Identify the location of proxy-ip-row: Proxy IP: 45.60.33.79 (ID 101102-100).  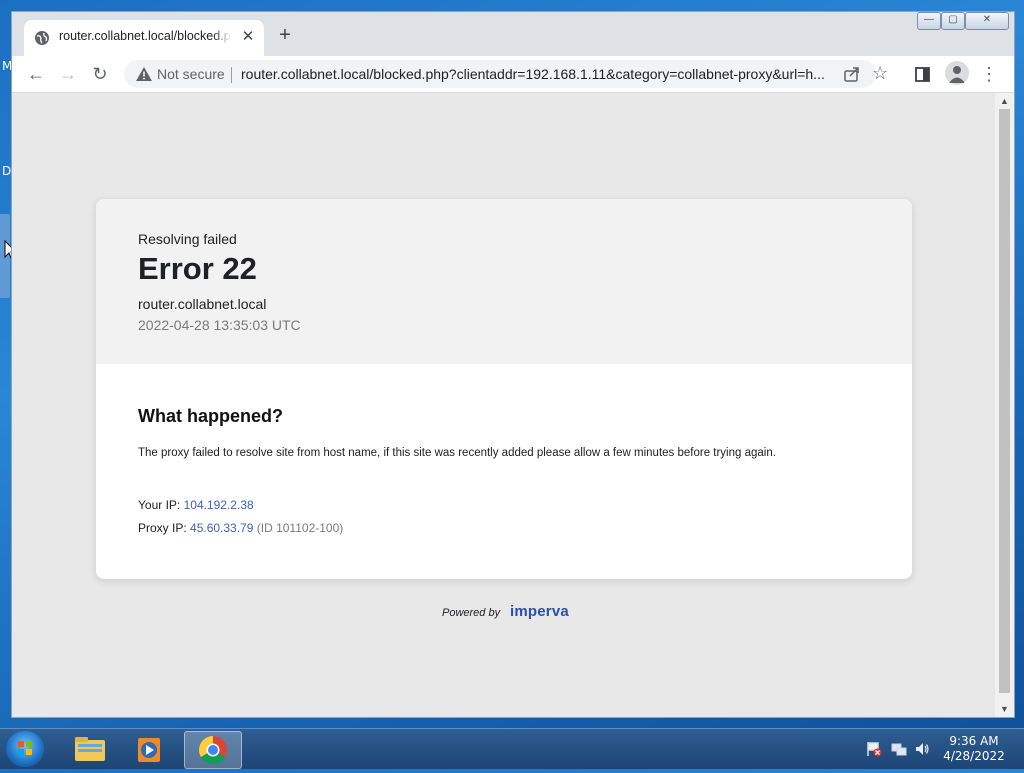
(240, 528).